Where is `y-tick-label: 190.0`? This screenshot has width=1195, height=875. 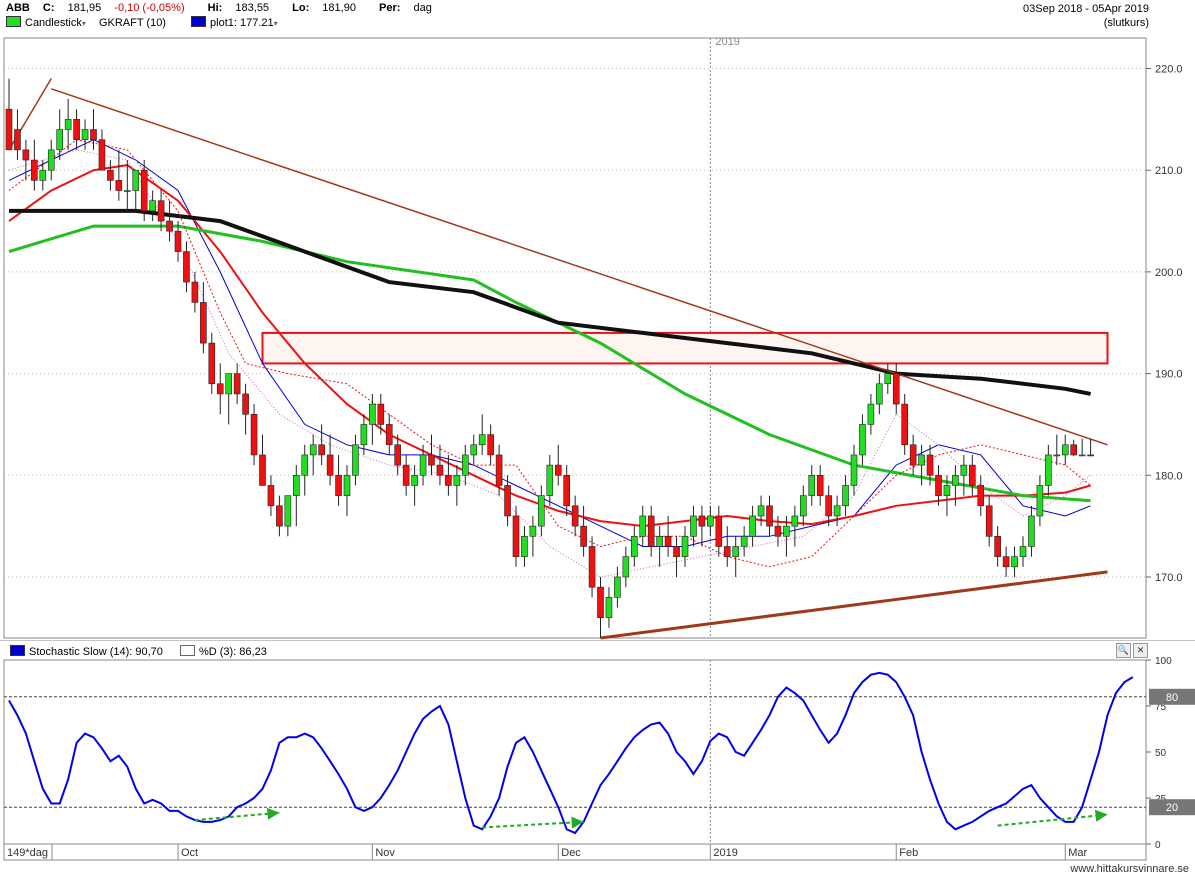
y-tick-label: 190.0 is located at coordinates (1169, 375).